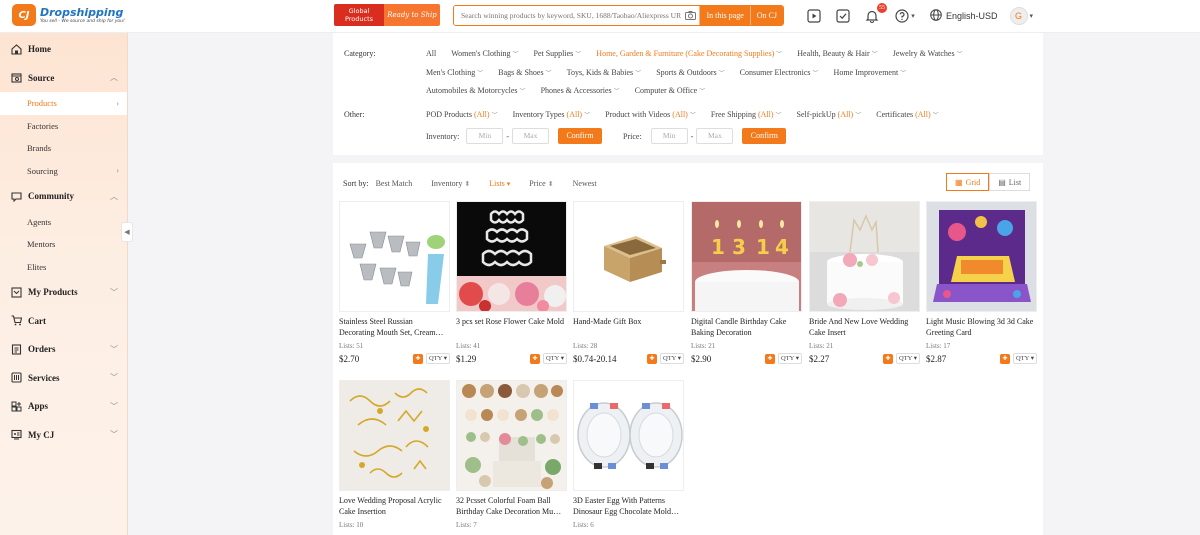 The image size is (1200, 535). What do you see at coordinates (63, 222) in the screenshot?
I see `sidebar-item-agents: Agents` at bounding box center [63, 222].